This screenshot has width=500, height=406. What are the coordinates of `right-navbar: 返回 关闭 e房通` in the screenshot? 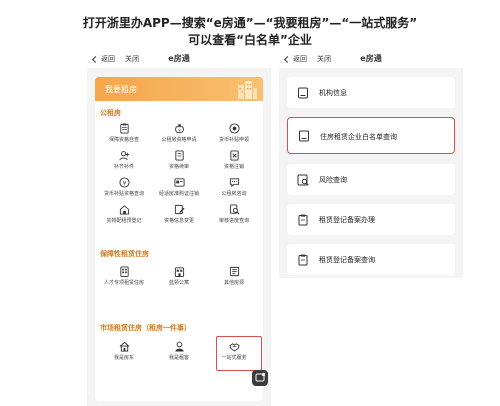 It's located at (371, 58).